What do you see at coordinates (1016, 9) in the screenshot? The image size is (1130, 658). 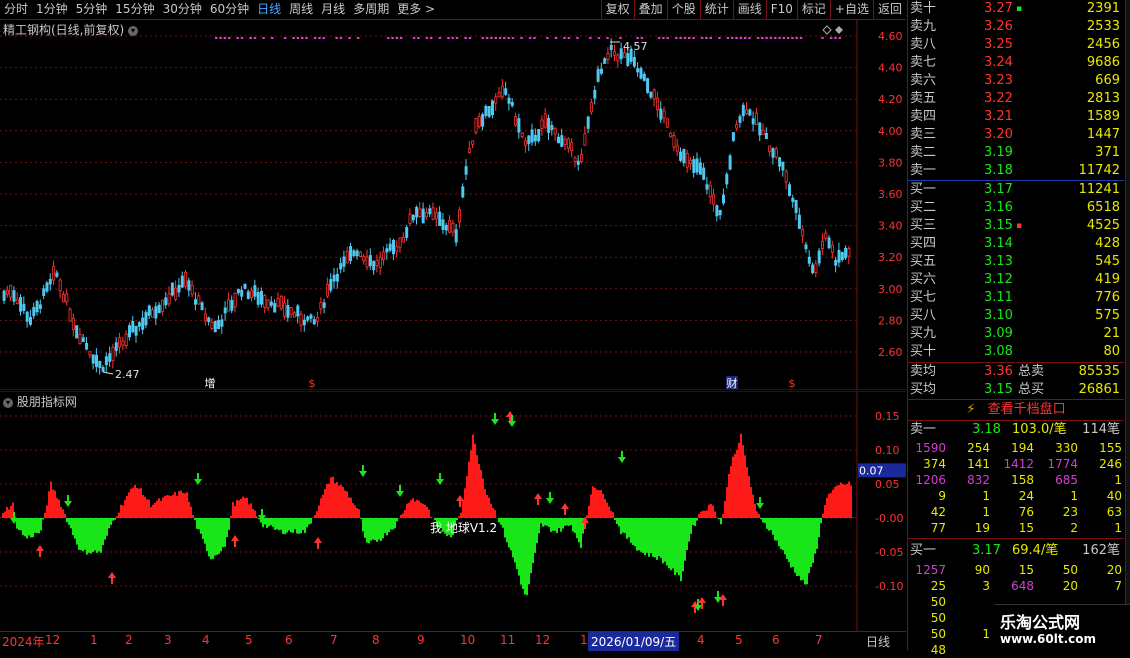 I see `ask-level: 卖十3.272391▪` at bounding box center [1016, 9].